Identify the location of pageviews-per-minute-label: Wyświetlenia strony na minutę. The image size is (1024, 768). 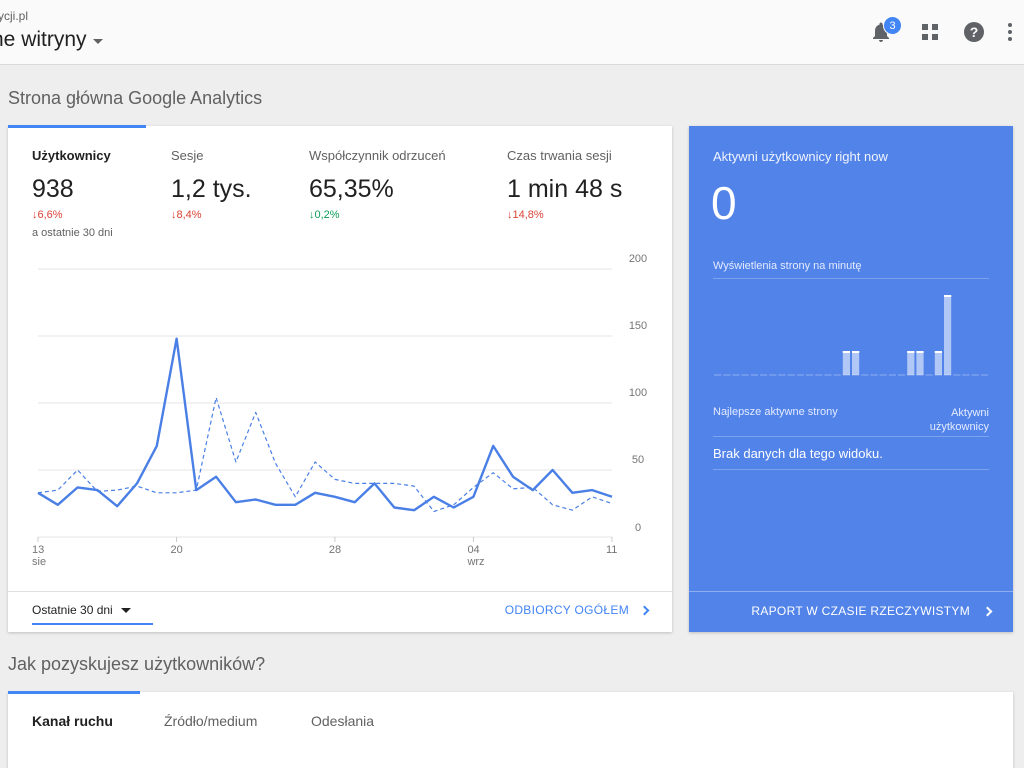
(787, 266).